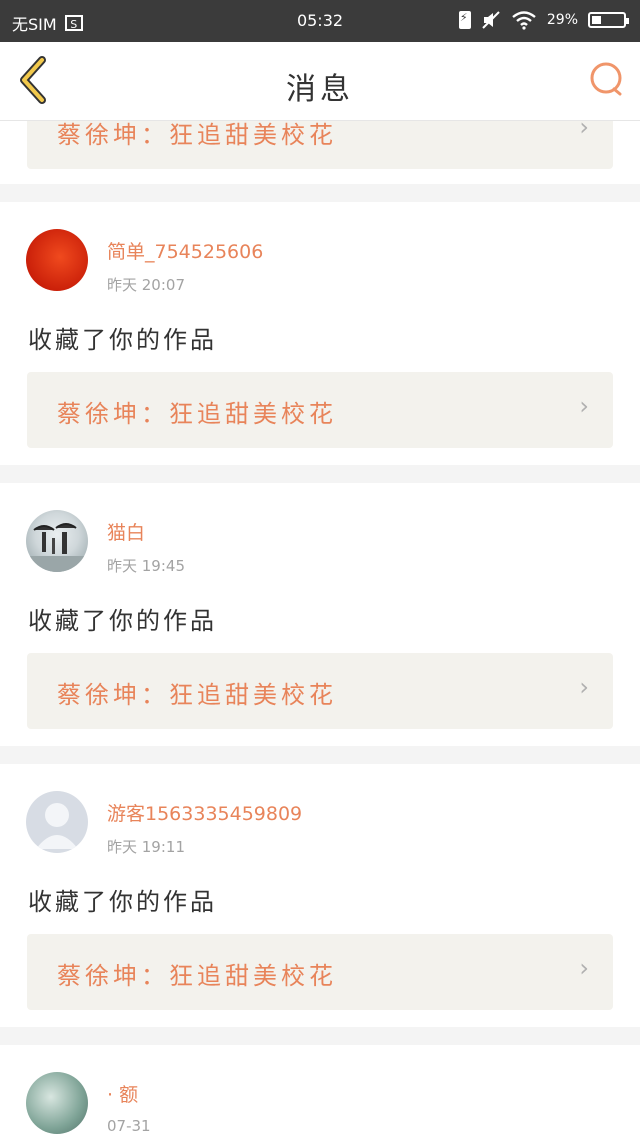  Describe the element at coordinates (464, 20) in the screenshot. I see `charging-icon` at that location.